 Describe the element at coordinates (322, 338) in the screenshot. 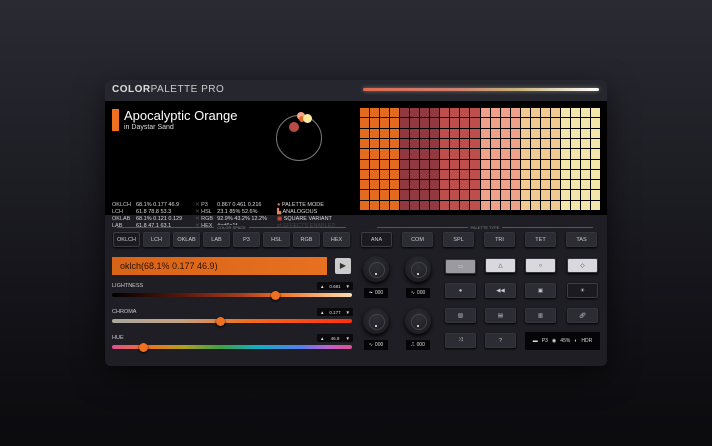

I see `increment-icon: ▲` at that location.